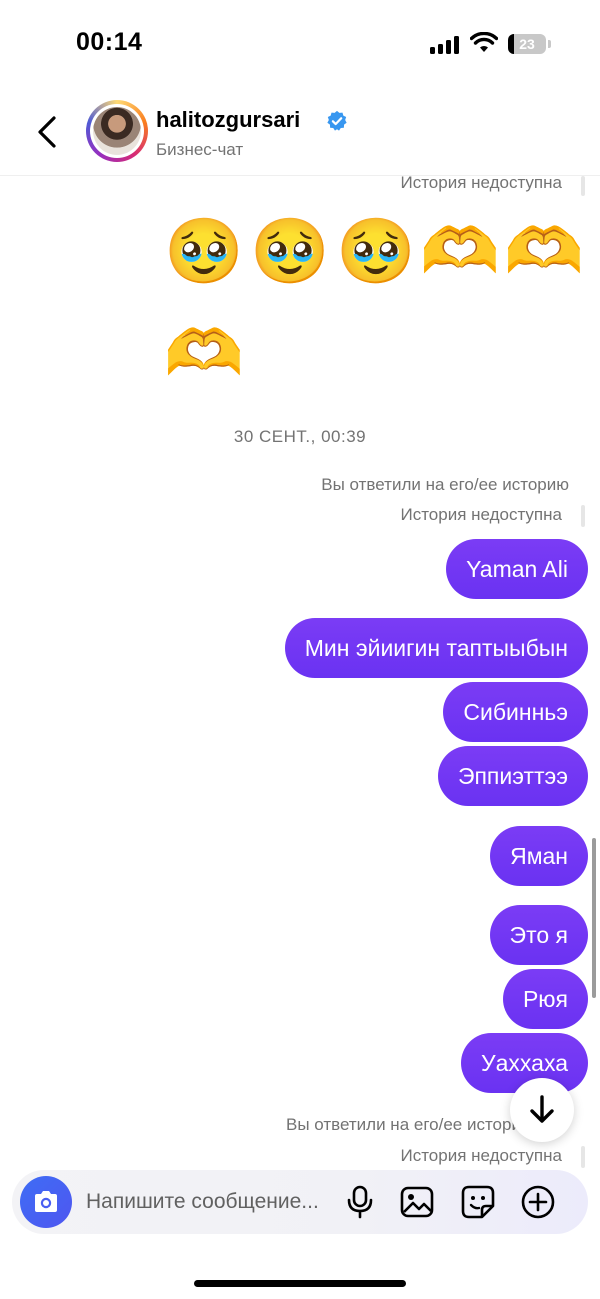  I want to click on plus-circle-icon, so click(538, 1202).